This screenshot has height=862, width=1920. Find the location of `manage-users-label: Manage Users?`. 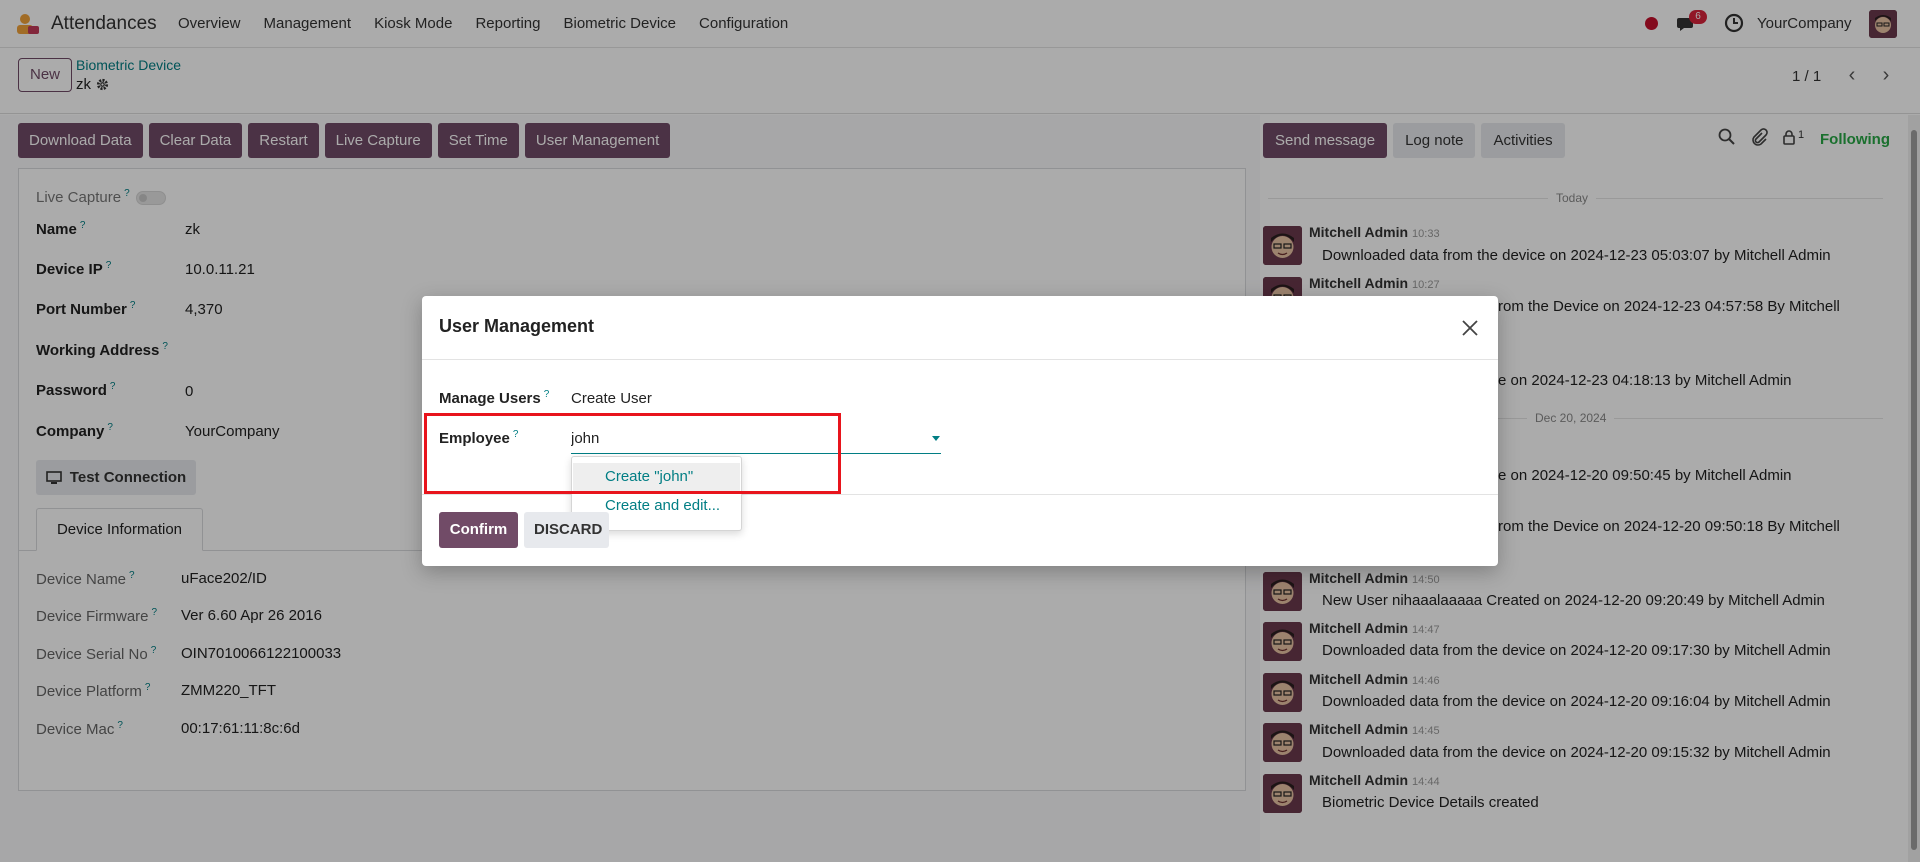

manage-users-label: Manage Users? is located at coordinates (494, 398).